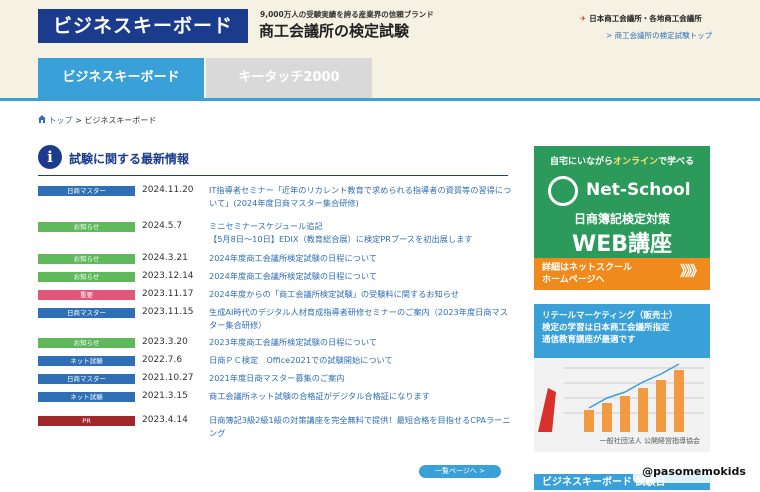  Describe the element at coordinates (583, 18) in the screenshot. I see `jcci-logo-icon: ✈` at that location.